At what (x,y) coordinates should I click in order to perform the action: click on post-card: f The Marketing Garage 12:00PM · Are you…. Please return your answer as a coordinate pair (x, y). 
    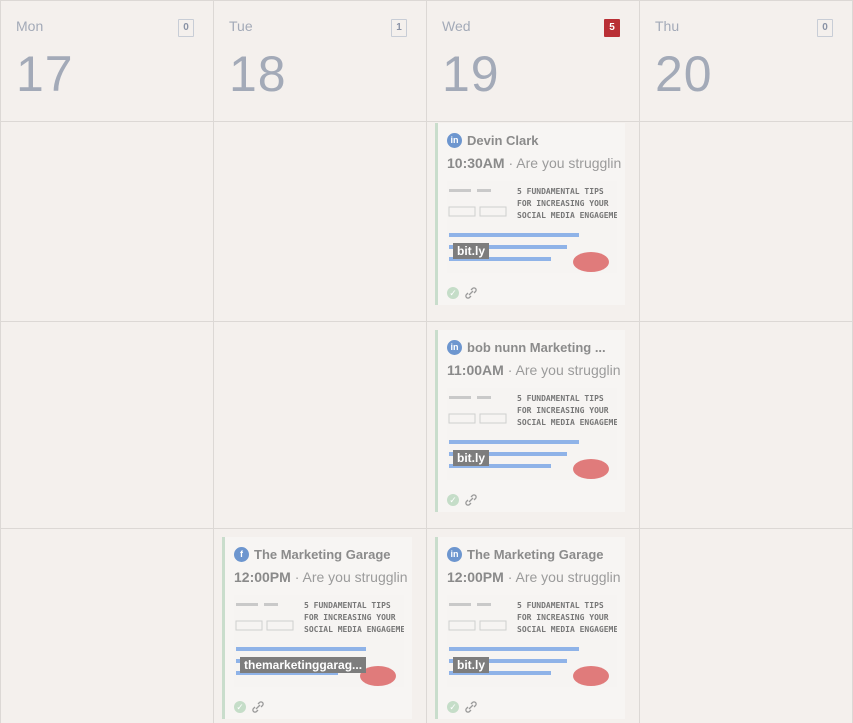
    Looking at the image, I should click on (317, 628).